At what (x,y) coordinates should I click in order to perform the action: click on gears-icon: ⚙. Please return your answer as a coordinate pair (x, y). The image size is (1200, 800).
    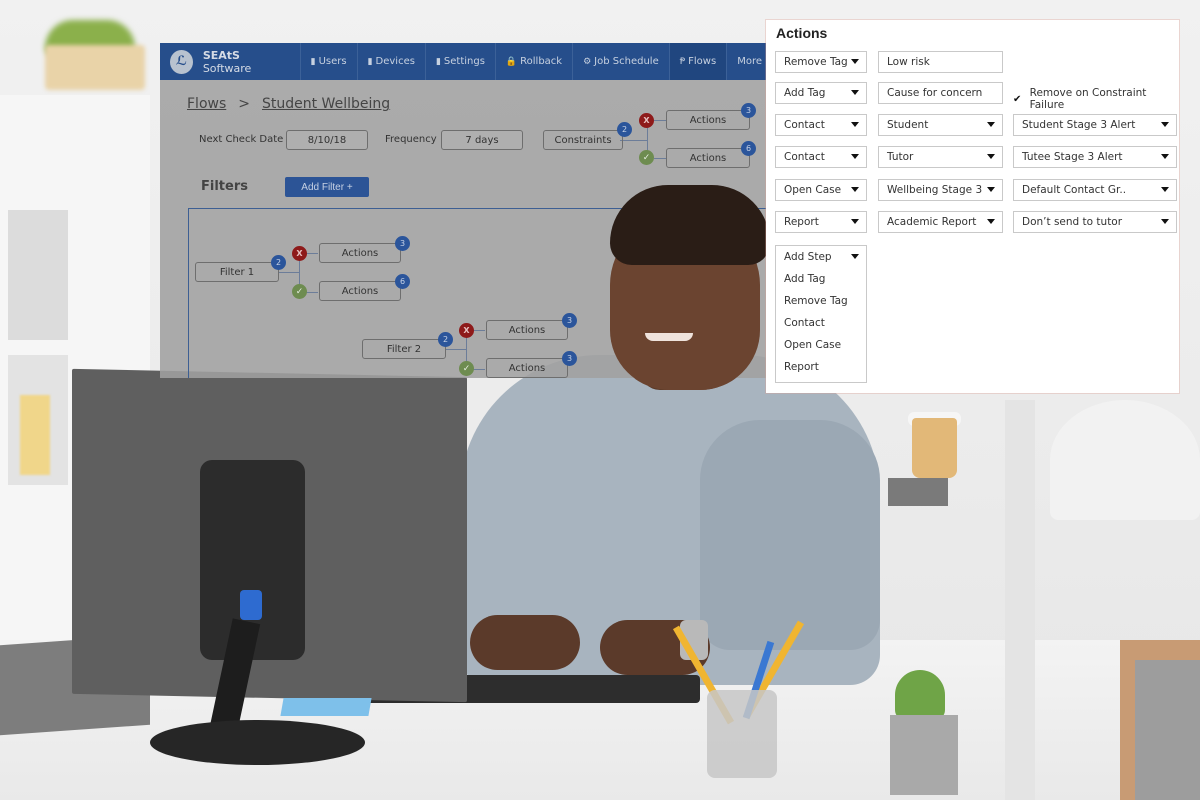
    Looking at the image, I should click on (587, 61).